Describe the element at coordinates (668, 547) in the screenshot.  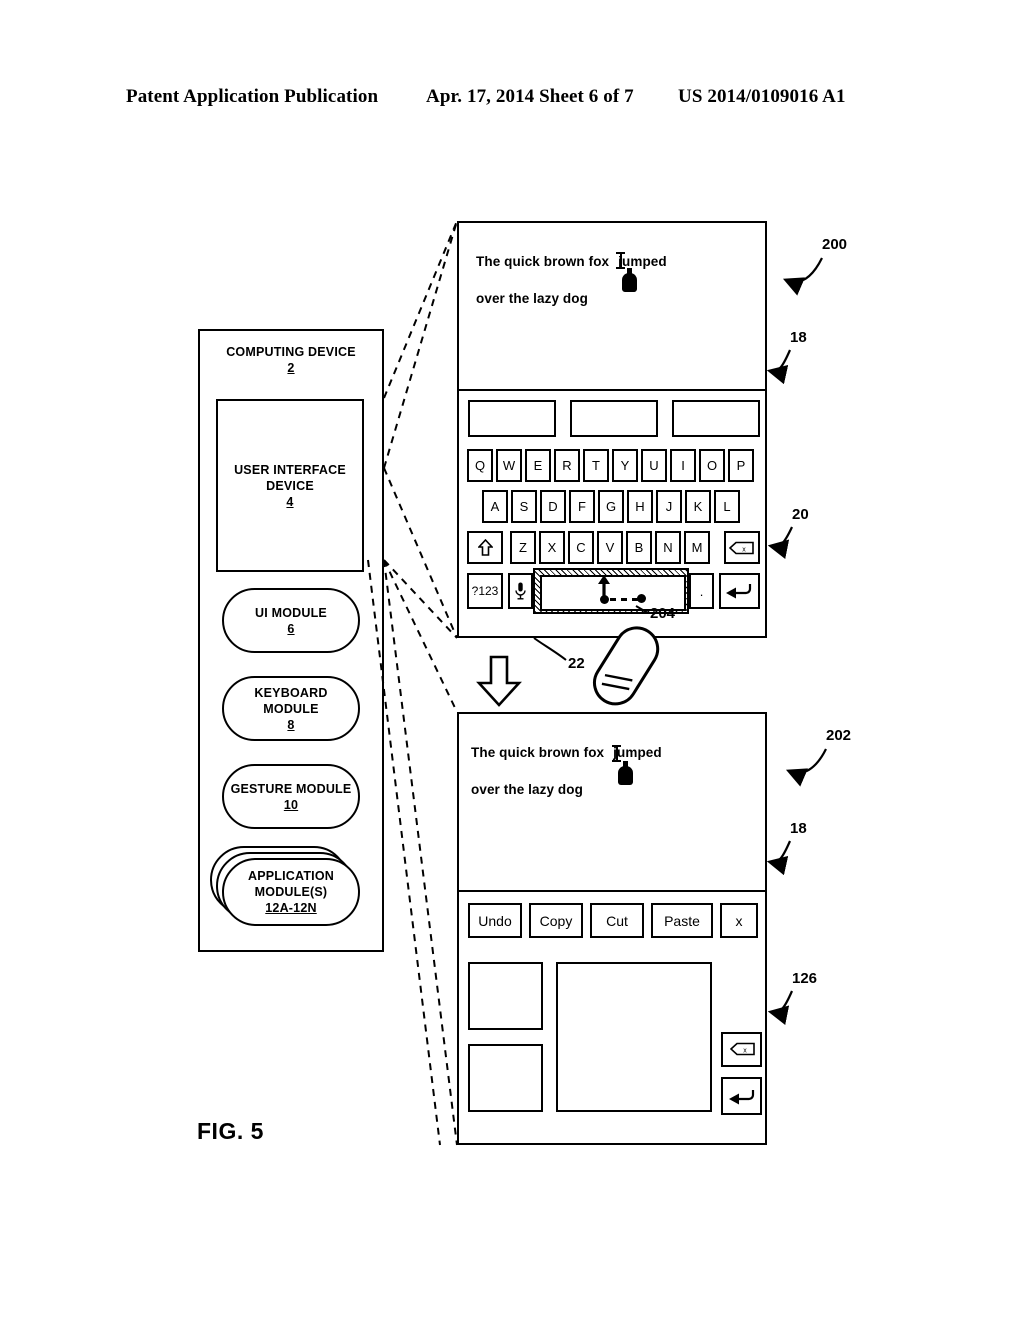
I see `key-n: N` at that location.